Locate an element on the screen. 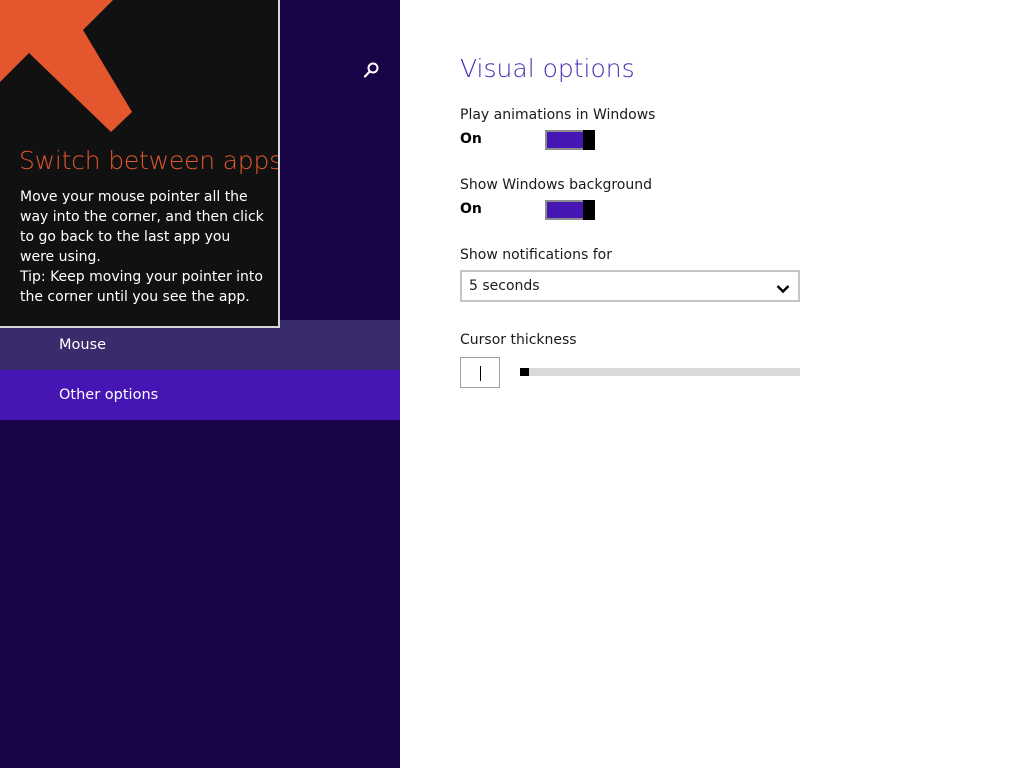 The width and height of the screenshot is (1024, 768). nav-item-other-options: Other options is located at coordinates (200, 395).